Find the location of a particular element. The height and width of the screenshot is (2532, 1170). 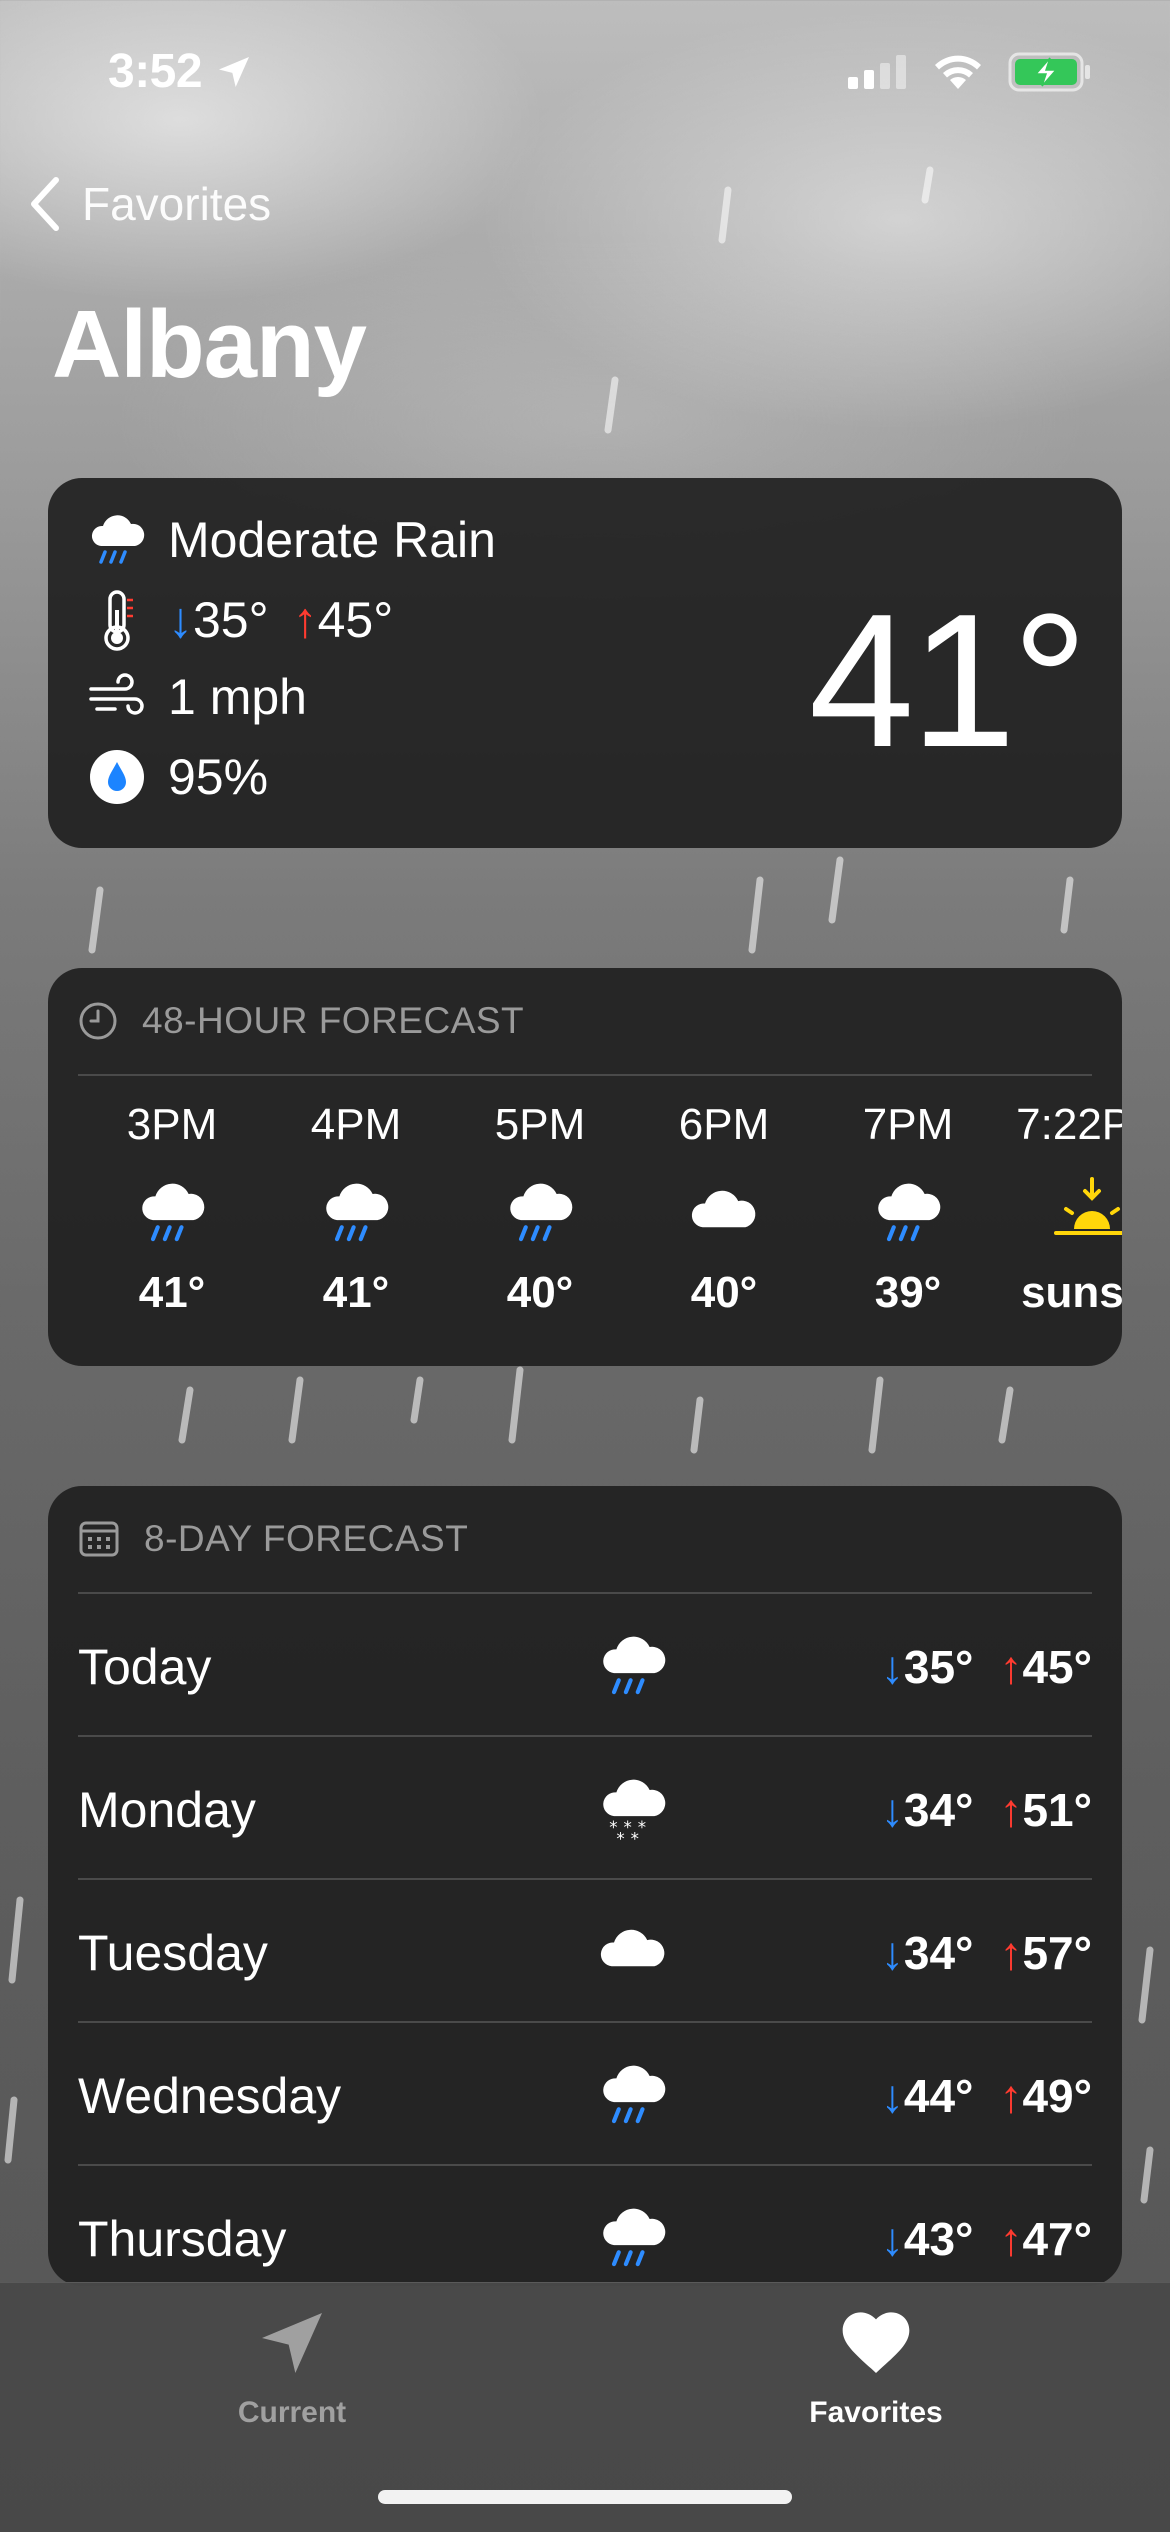

condition-label: Moderate Rain is located at coordinates (332, 540).